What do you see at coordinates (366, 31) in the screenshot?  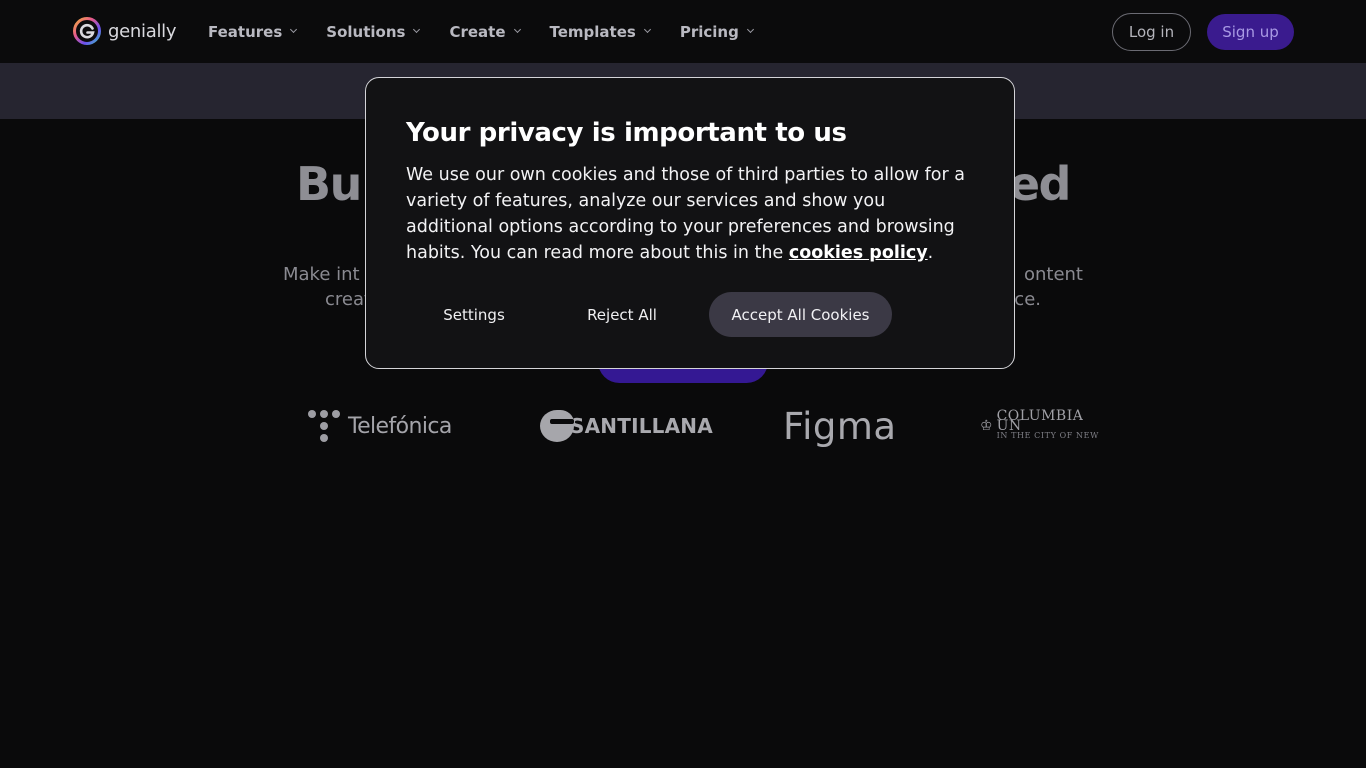 I see `nav-solutions-label: Solutions` at bounding box center [366, 31].